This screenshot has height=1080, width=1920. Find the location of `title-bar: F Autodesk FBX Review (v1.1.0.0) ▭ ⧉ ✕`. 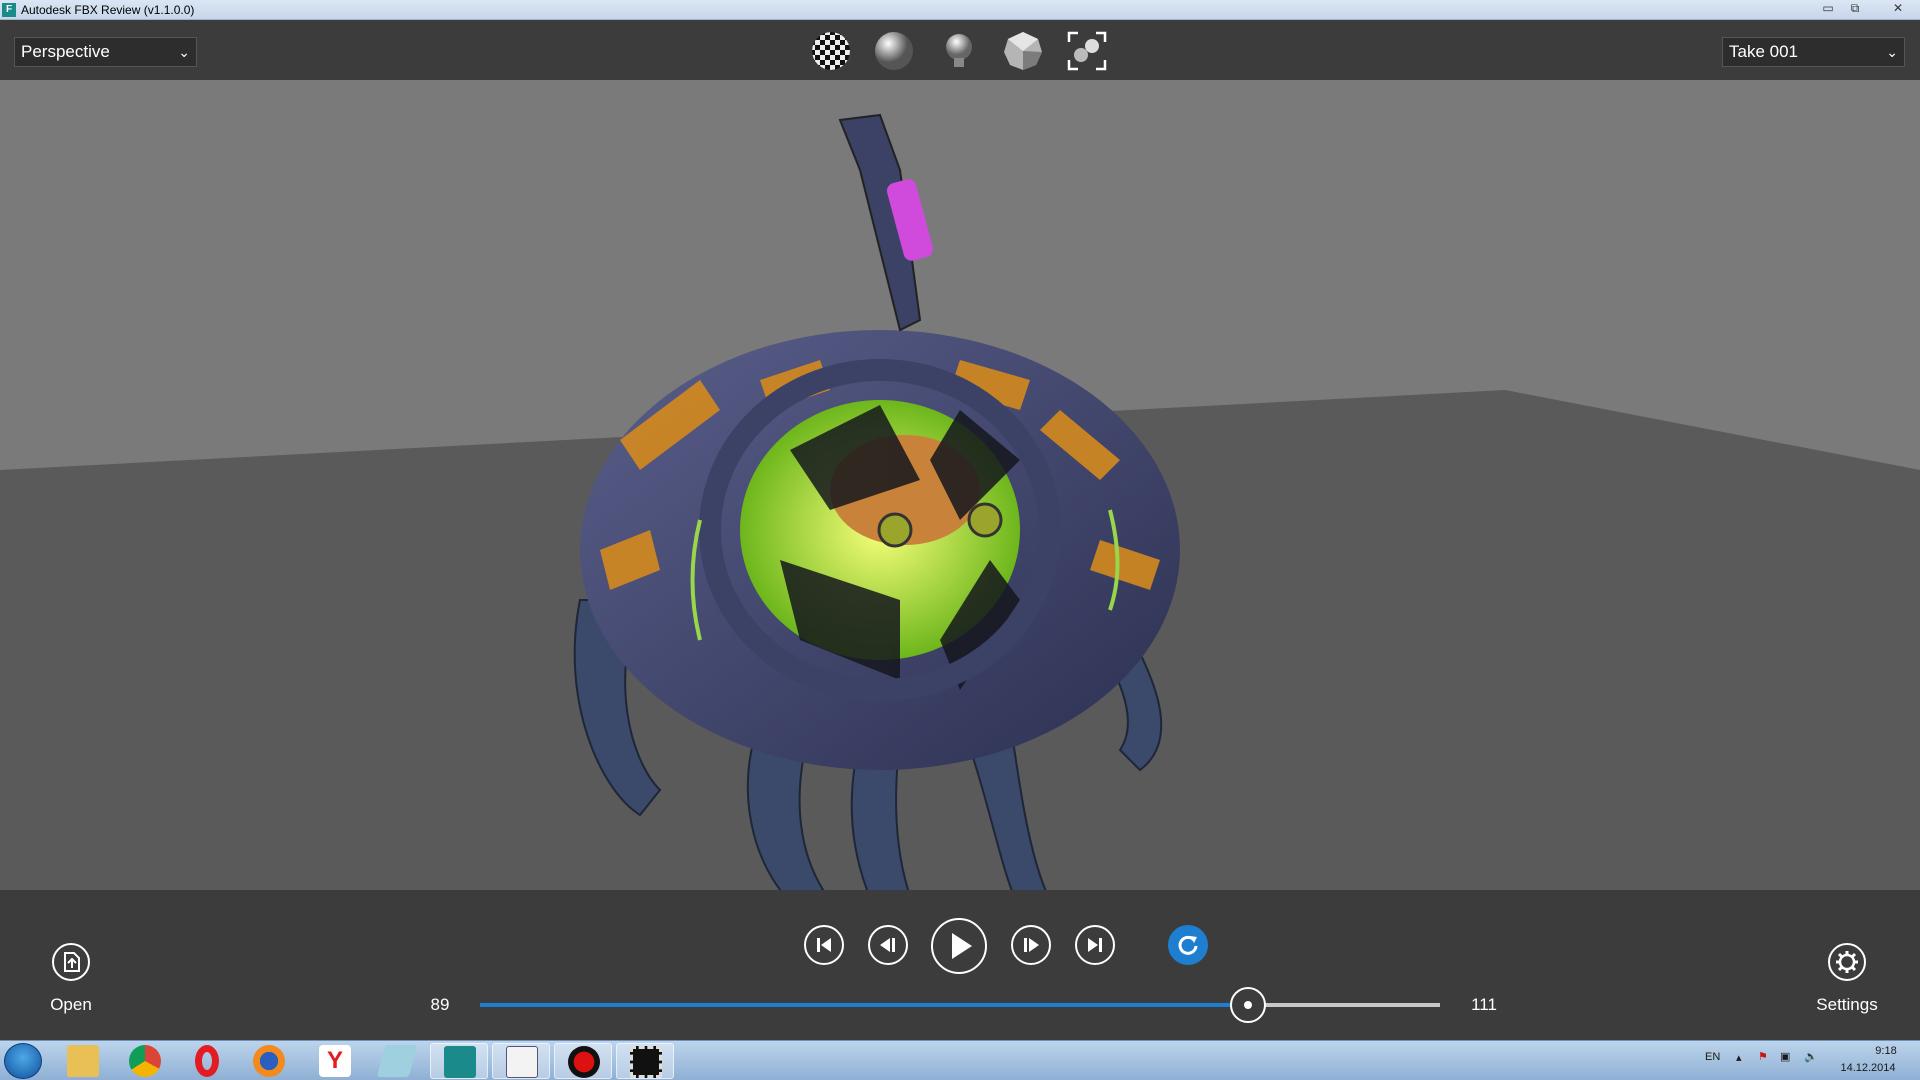

title-bar: F Autodesk FBX Review (v1.1.0.0) ▭ ⧉ ✕ is located at coordinates (960, 10).